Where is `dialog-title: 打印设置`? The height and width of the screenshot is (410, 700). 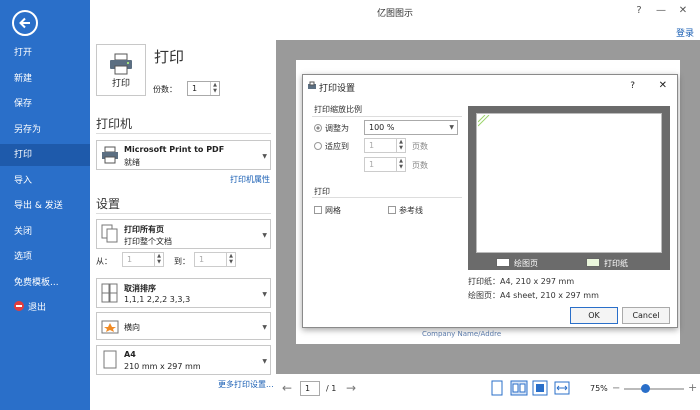
dialog-title: 打印设置 is located at coordinates (337, 89).